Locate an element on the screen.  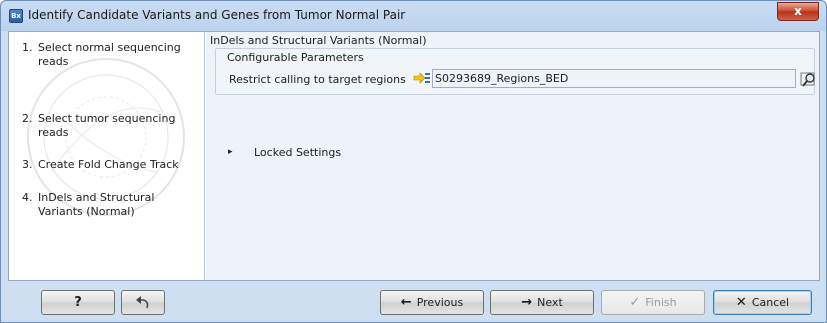
panel-title: InDels and Structural Variants (Normal) is located at coordinates (318, 40).